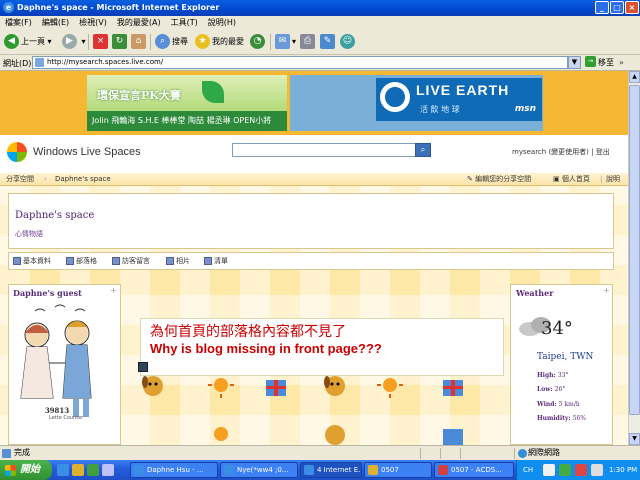 The image size is (640, 480). What do you see at coordinates (93, 470) in the screenshot?
I see `quicklaunch-media-icon` at bounding box center [93, 470].